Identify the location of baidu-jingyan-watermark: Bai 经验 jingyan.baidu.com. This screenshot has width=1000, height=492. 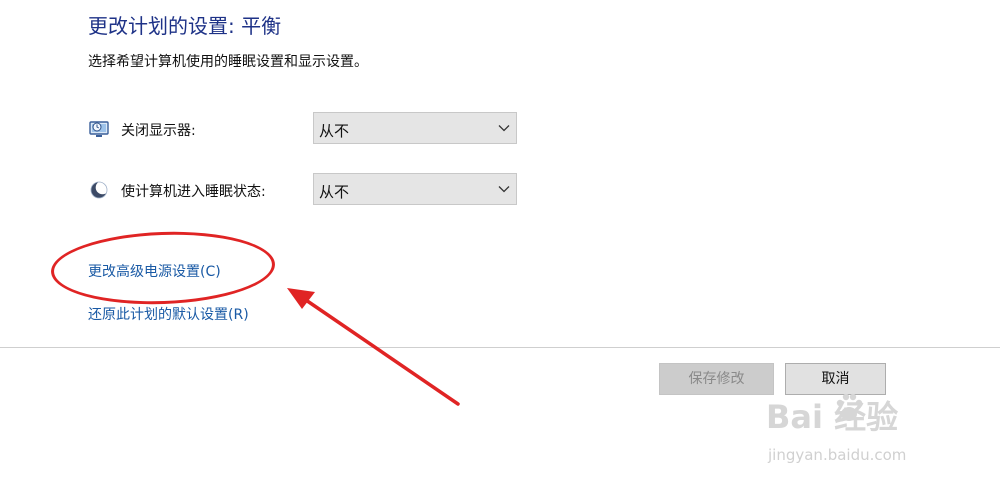
(876, 432).